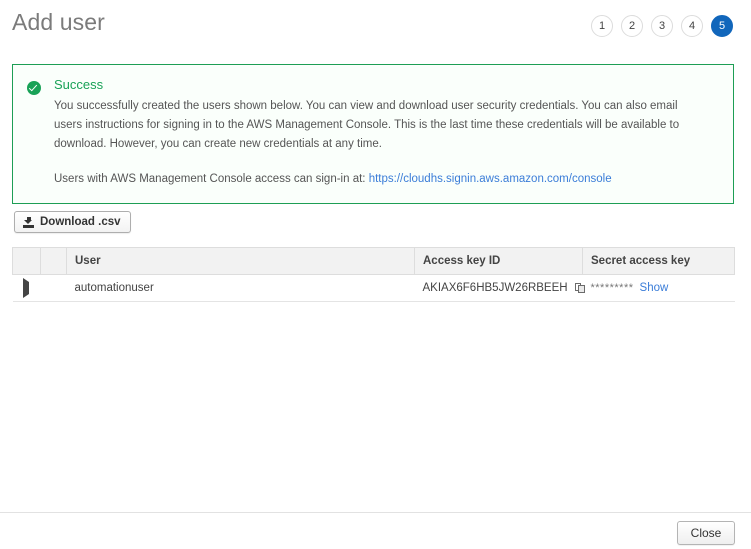 This screenshot has width=751, height=549. I want to click on column-header-access-key-id: Access key ID, so click(498, 261).